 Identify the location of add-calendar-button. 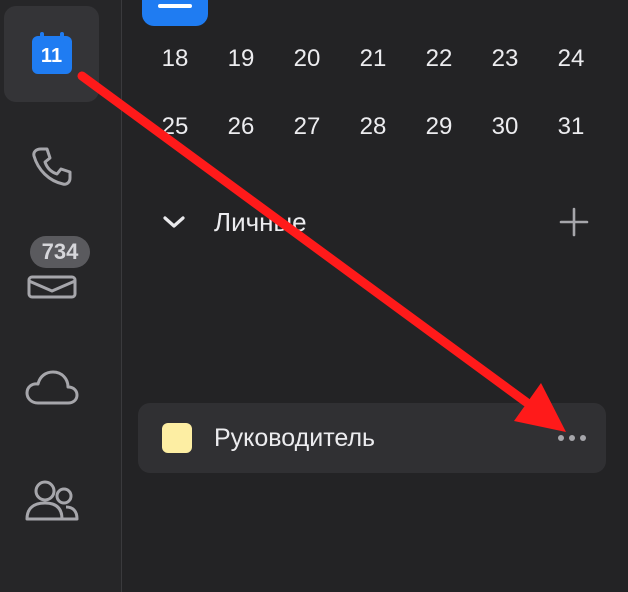
(574, 222).